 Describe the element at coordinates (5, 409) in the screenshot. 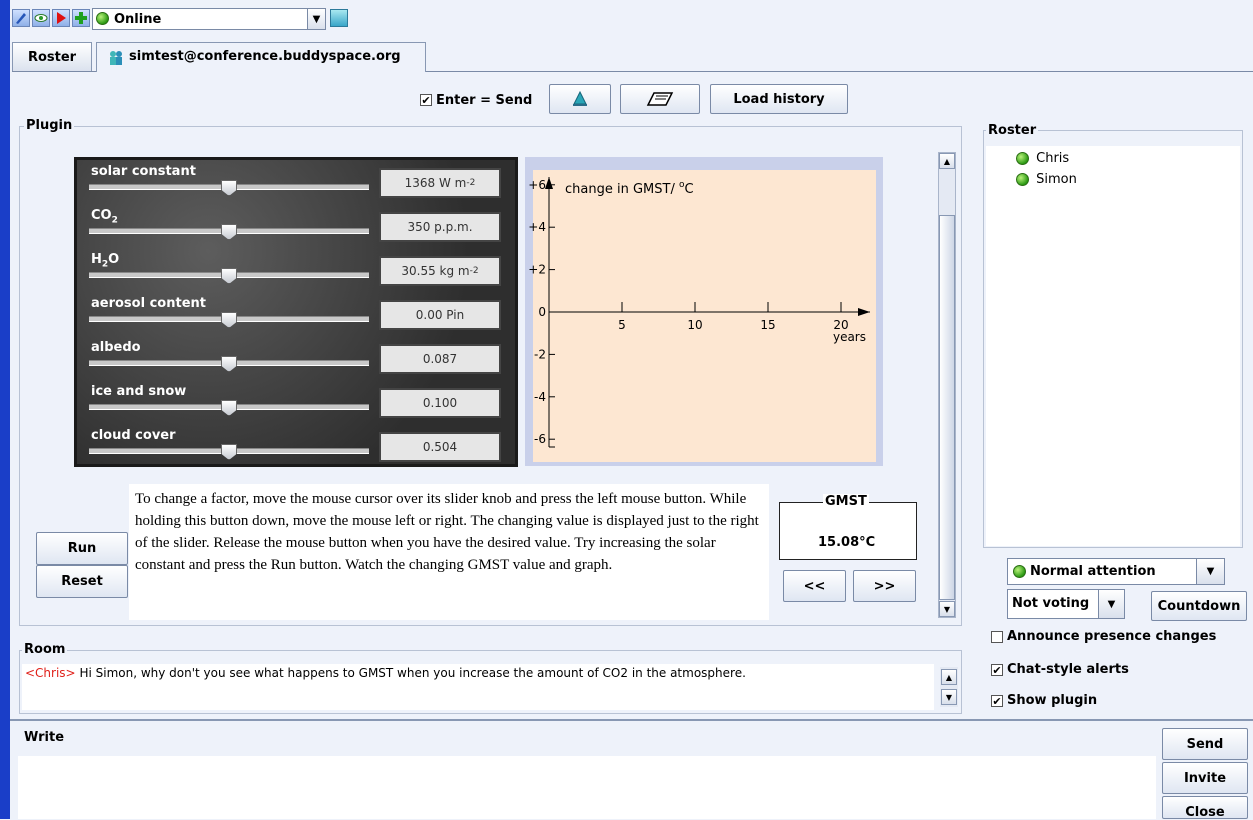

I see `window-left-edge` at that location.